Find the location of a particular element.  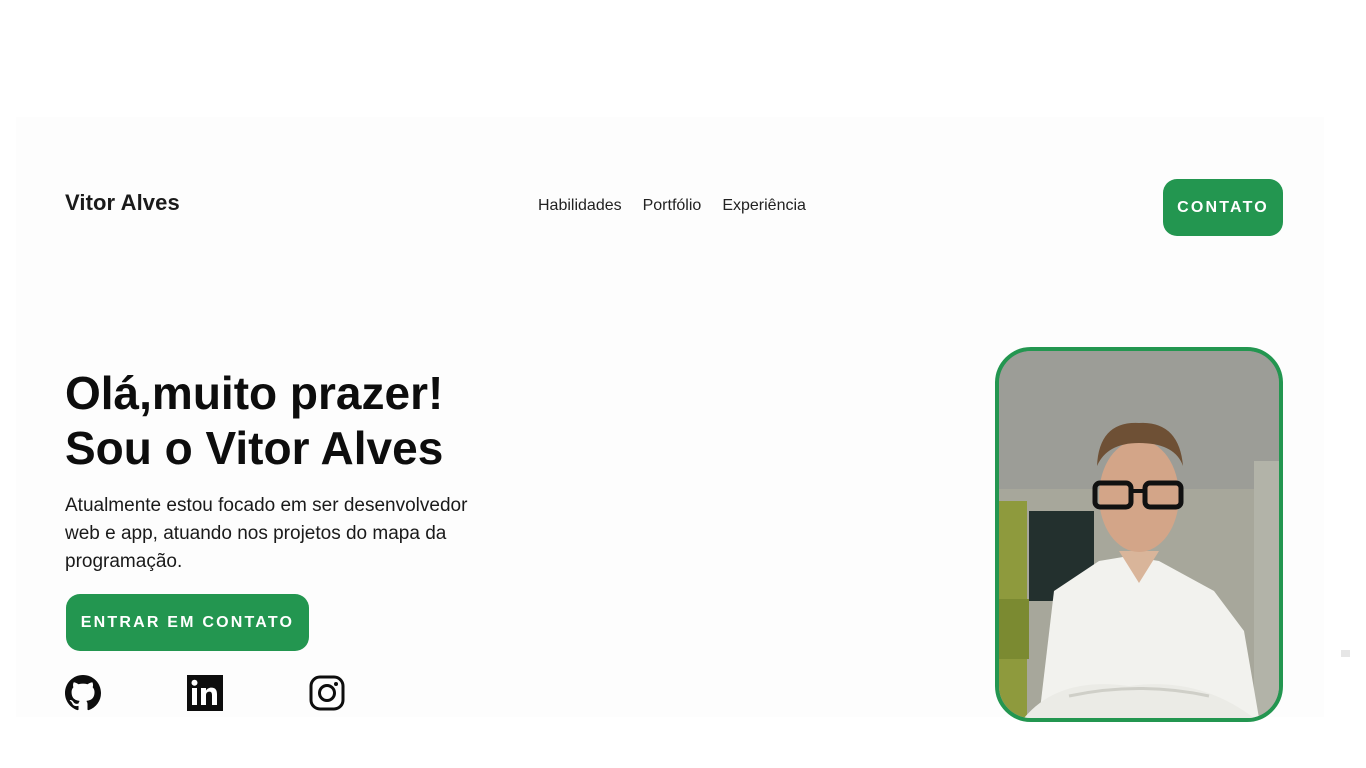

site-logo: Vitor Alves is located at coordinates (122, 203).